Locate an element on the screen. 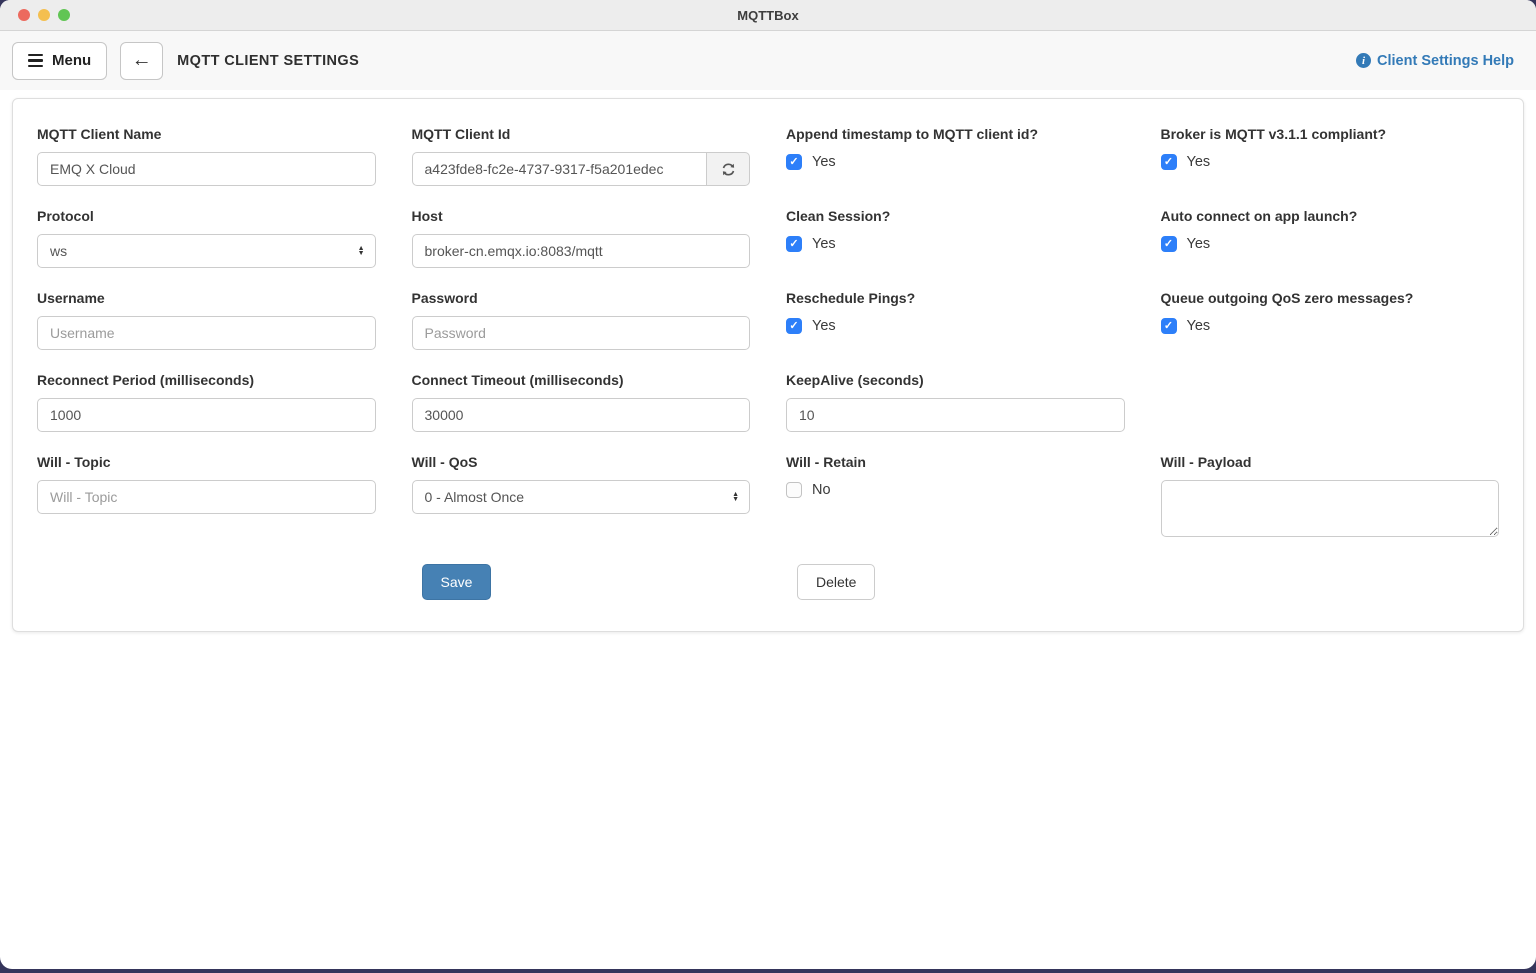  form-buttons-row: Save Delete is located at coordinates (768, 582).